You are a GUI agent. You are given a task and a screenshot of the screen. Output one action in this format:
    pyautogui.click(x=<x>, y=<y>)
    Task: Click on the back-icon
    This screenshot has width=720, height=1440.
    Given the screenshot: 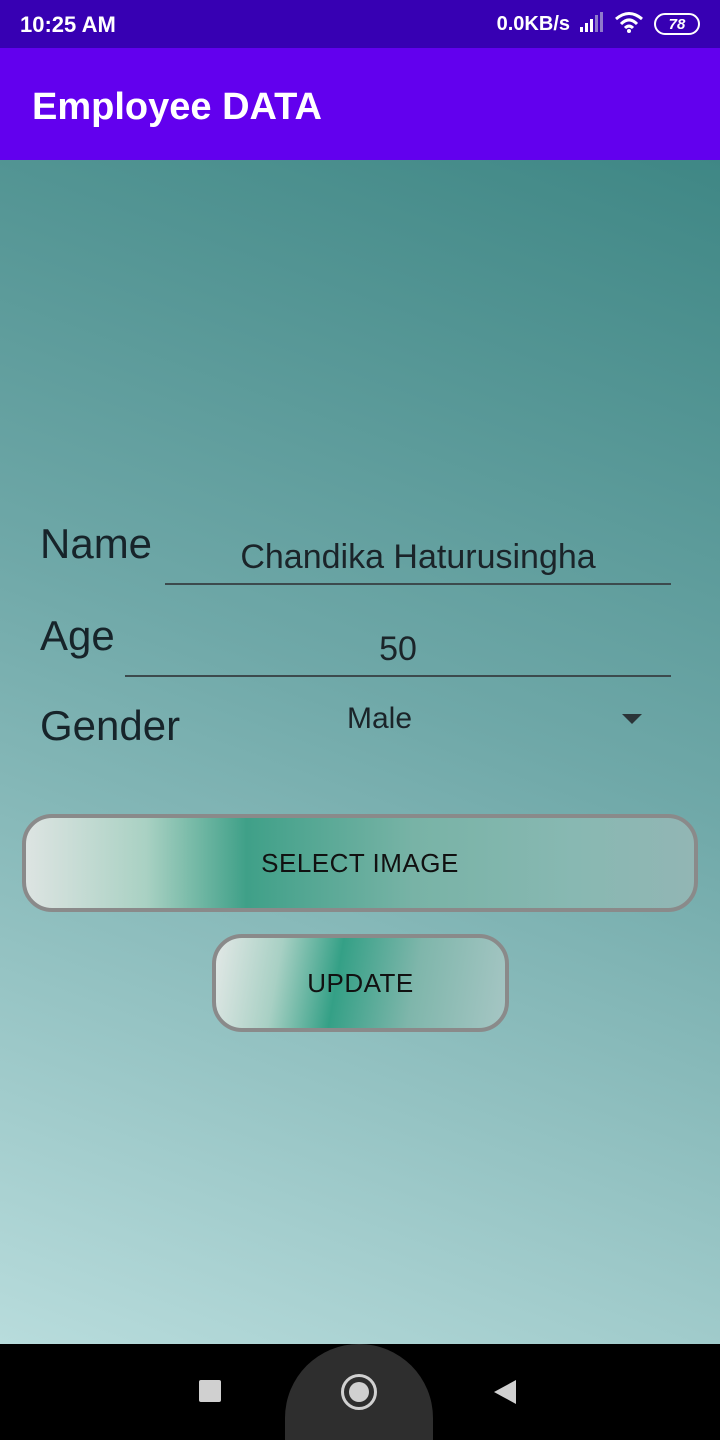 What is the action you would take?
    pyautogui.click(x=505, y=1392)
    